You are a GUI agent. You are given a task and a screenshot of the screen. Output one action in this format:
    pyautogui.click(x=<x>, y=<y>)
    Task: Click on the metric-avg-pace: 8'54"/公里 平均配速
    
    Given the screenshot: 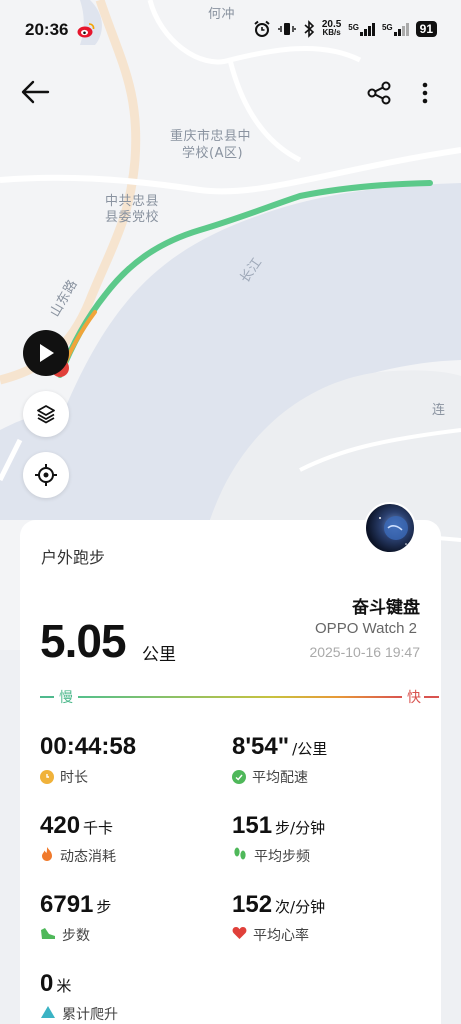 What is the action you would take?
    pyautogui.click(x=279, y=760)
    